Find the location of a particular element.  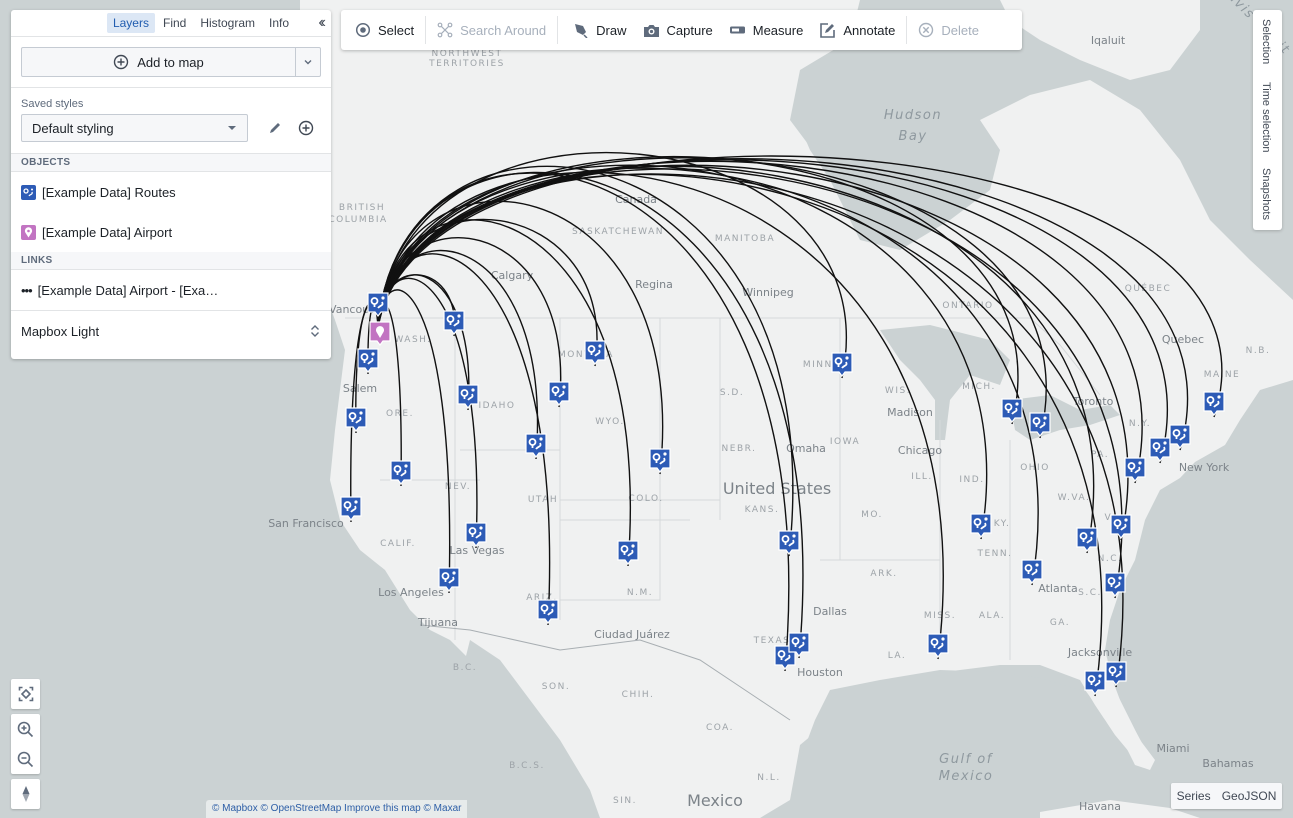

draw-button: Draw is located at coordinates (597, 30).